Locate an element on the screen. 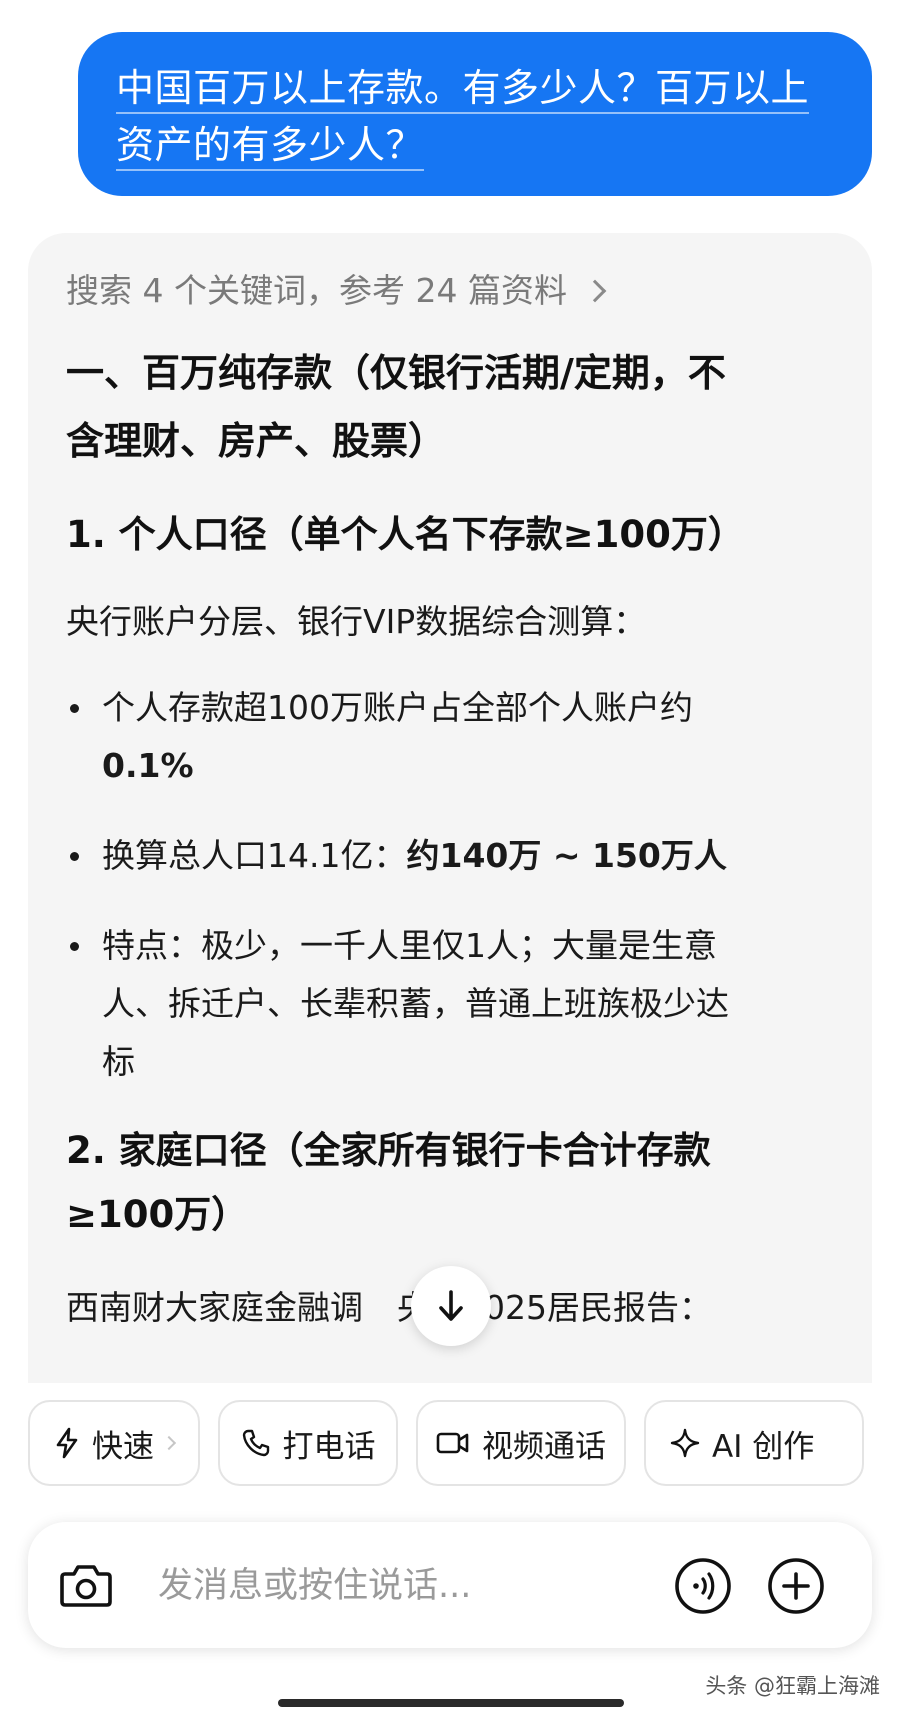  bullet-population-value: 约140万 ~ 150万人 is located at coordinates (566, 855).